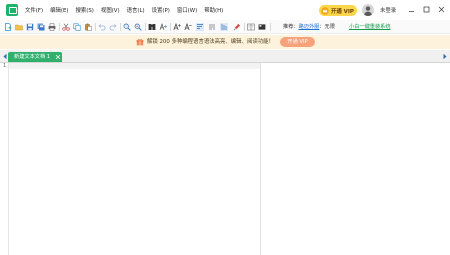 The height and width of the screenshot is (255, 450). I want to click on split-view-icon, so click(251, 27).